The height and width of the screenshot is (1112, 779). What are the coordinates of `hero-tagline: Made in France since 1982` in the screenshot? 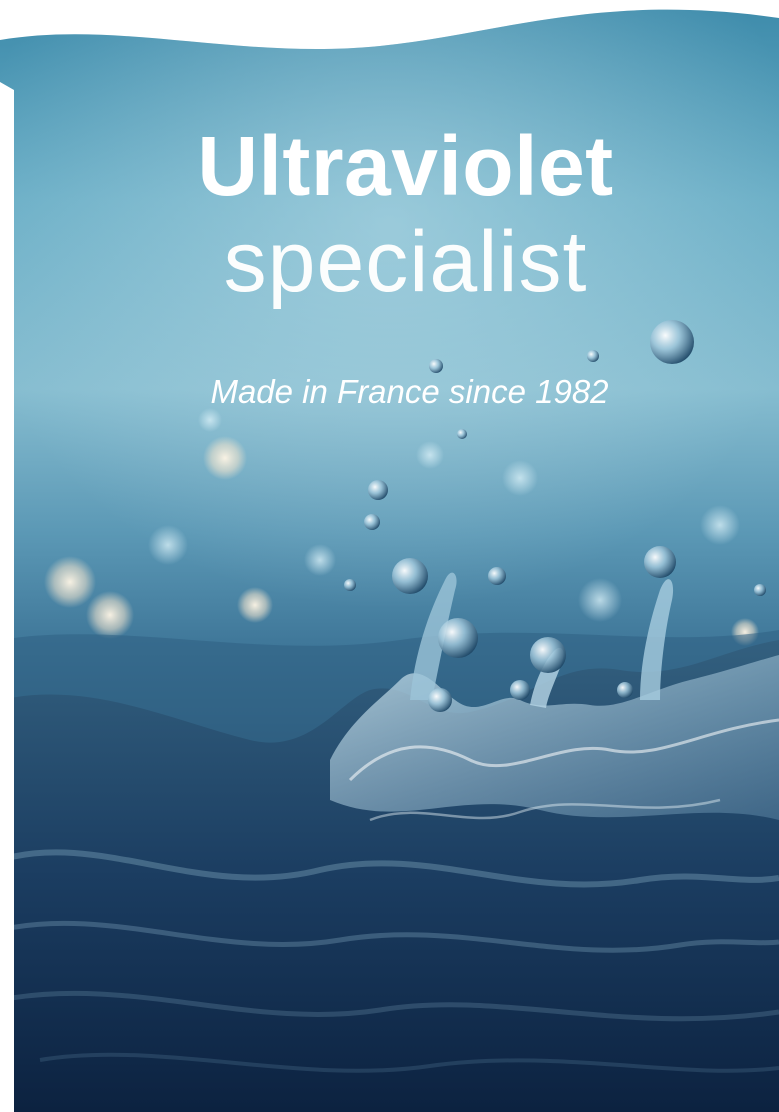 It's located at (409, 391).